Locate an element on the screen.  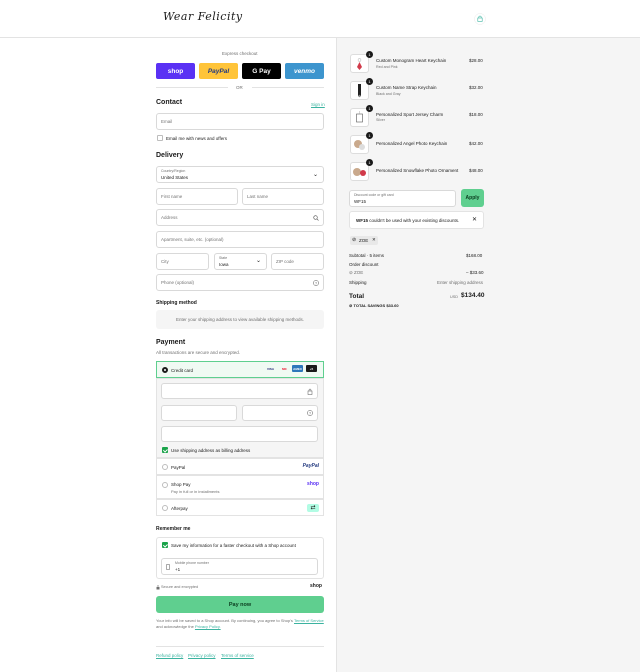
lock-icon is located at coordinates (158, 587).